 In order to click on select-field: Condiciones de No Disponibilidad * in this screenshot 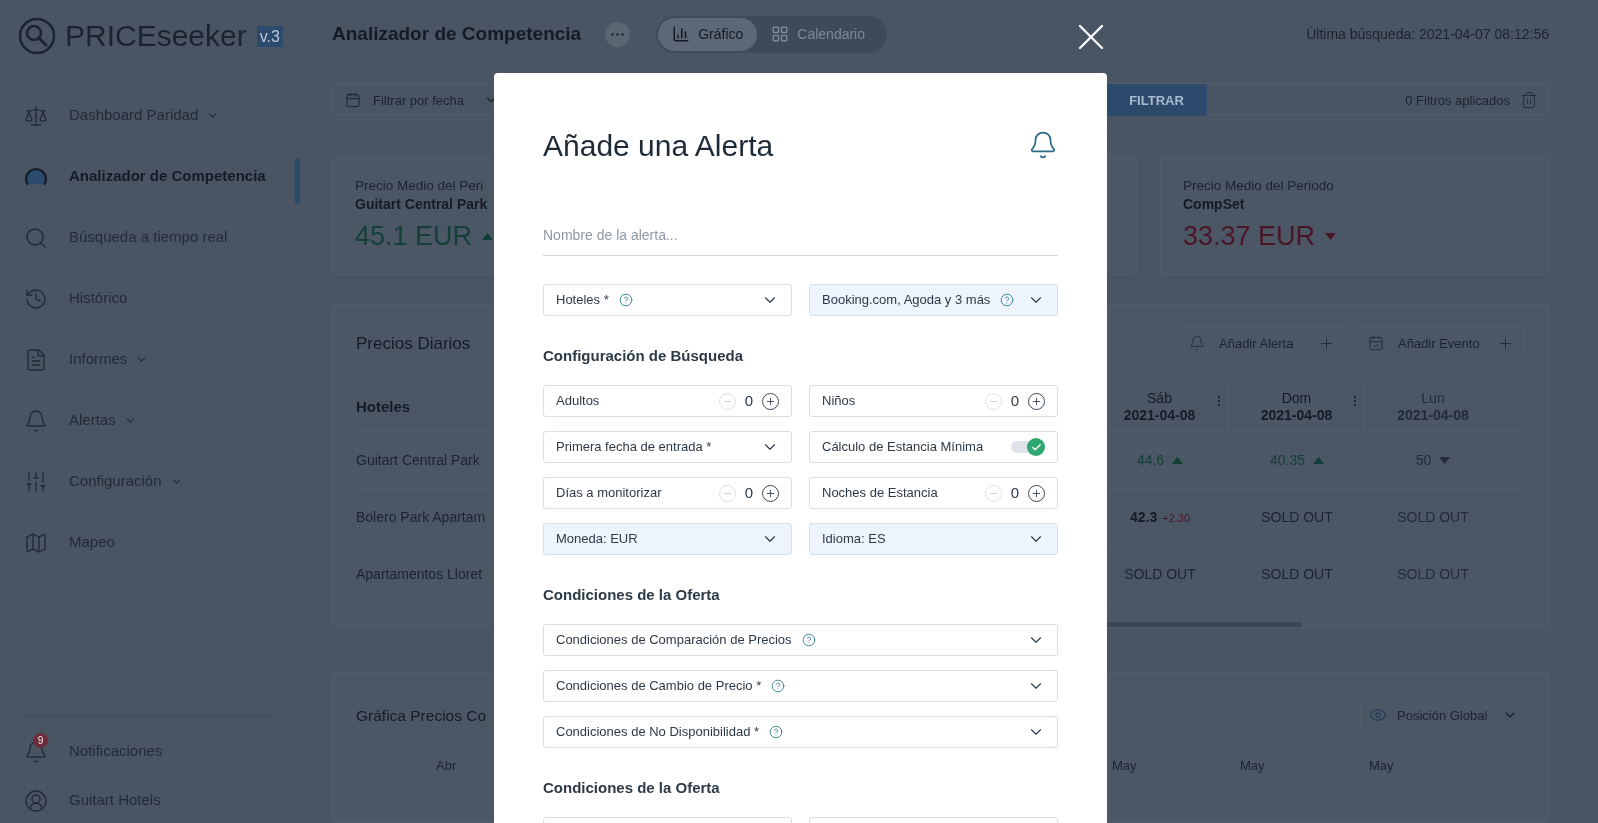, I will do `click(800, 732)`.